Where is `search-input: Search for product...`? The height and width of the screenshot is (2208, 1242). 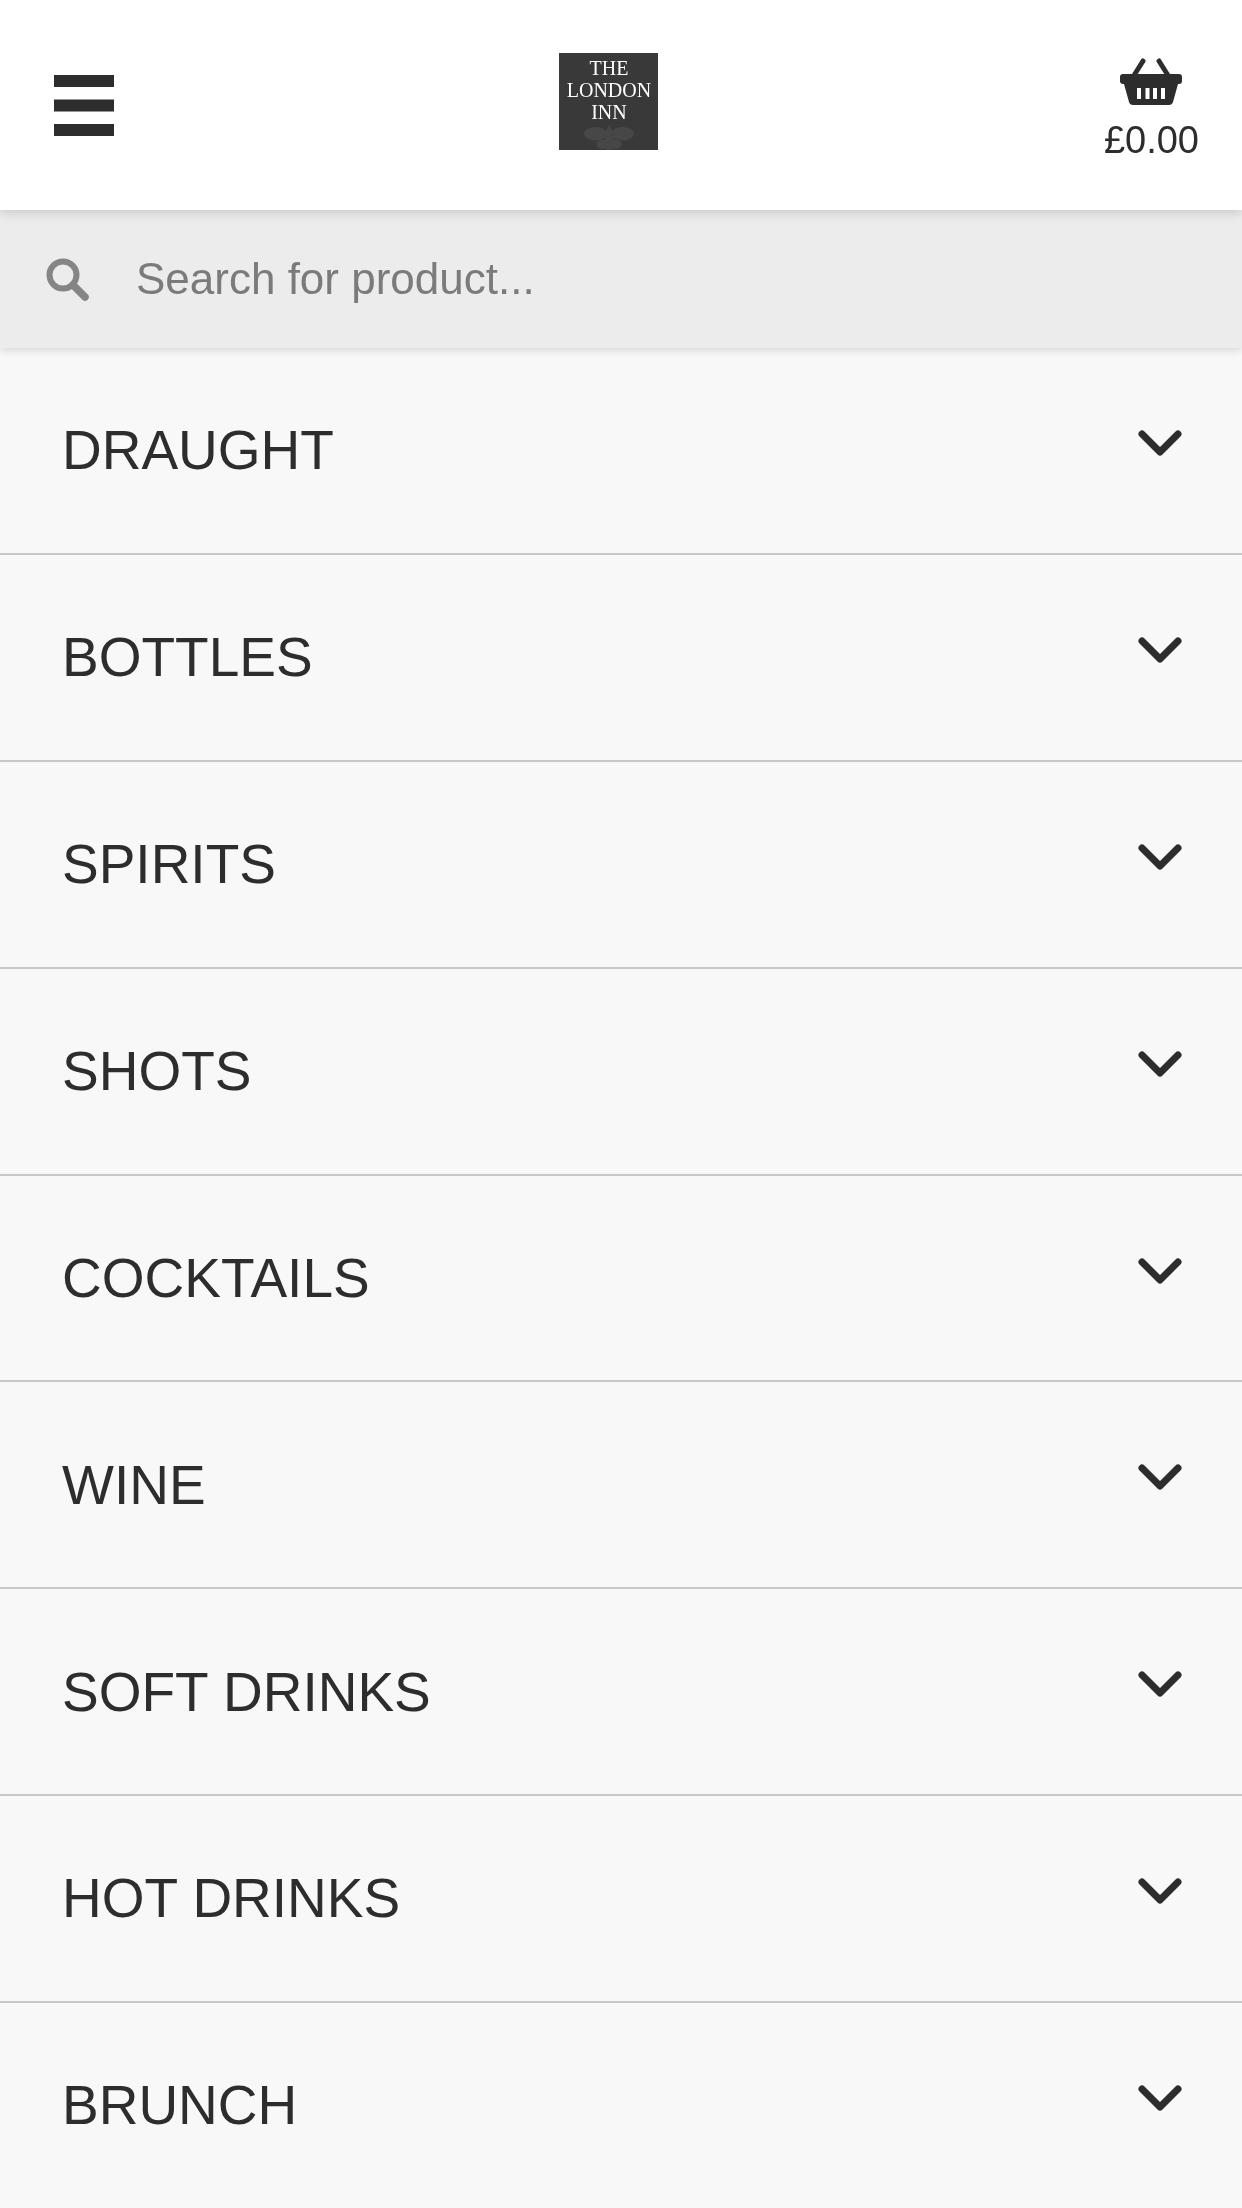 search-input: Search for product... is located at coordinates (669, 279).